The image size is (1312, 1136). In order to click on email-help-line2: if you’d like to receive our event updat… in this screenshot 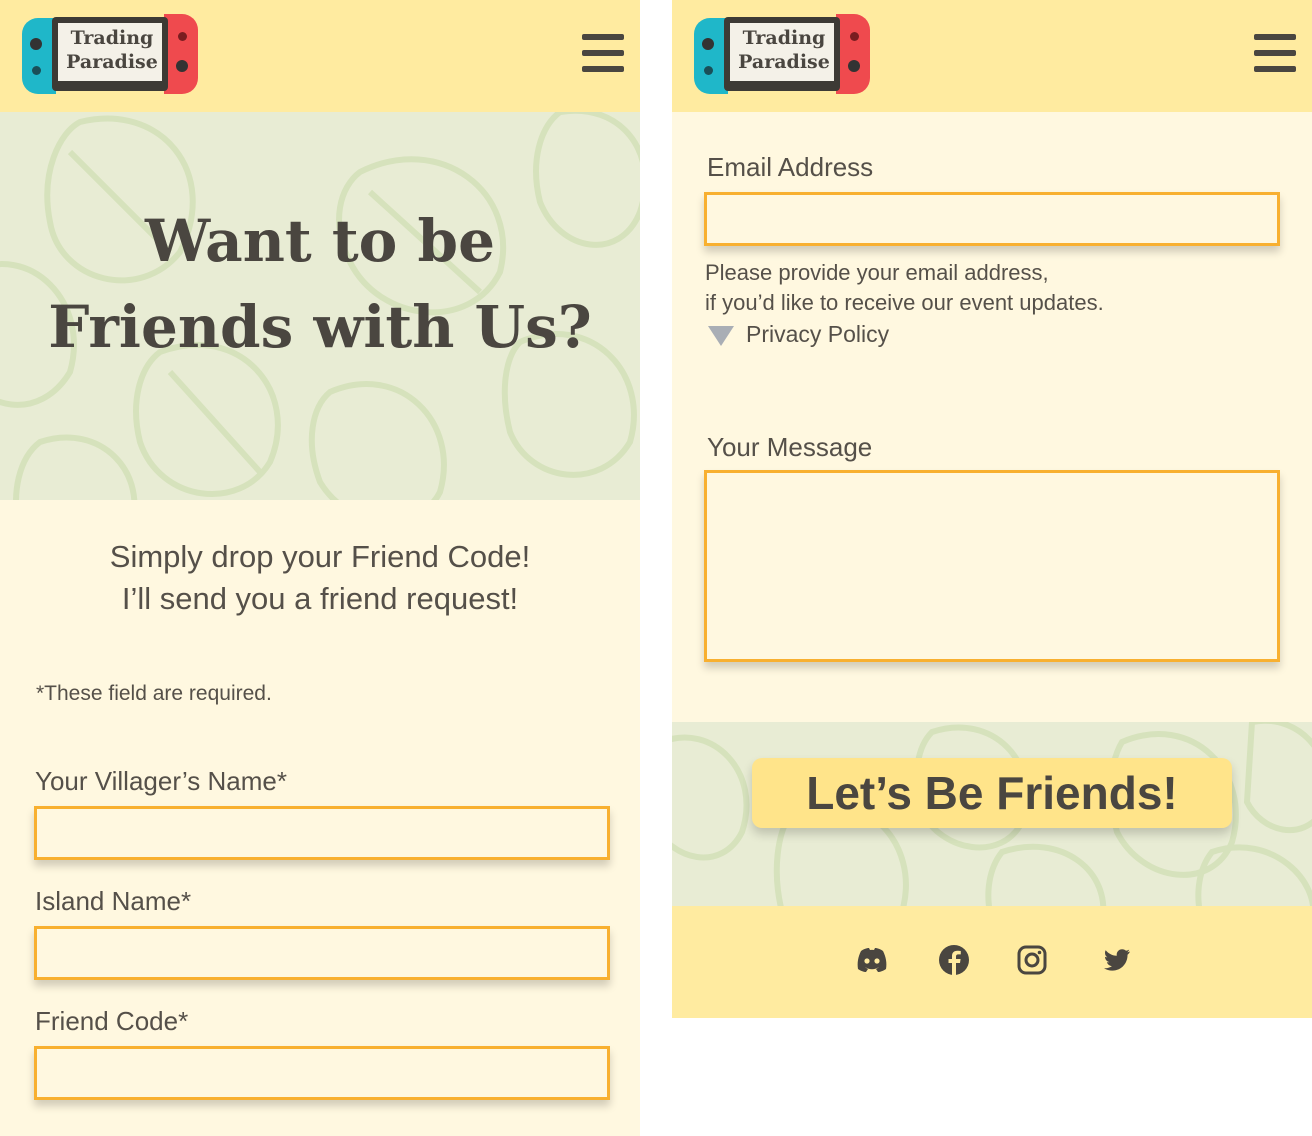, I will do `click(904, 302)`.